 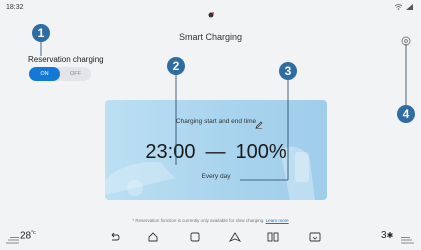 What do you see at coordinates (407, 241) in the screenshot?
I see `fan-right-icon` at bounding box center [407, 241].